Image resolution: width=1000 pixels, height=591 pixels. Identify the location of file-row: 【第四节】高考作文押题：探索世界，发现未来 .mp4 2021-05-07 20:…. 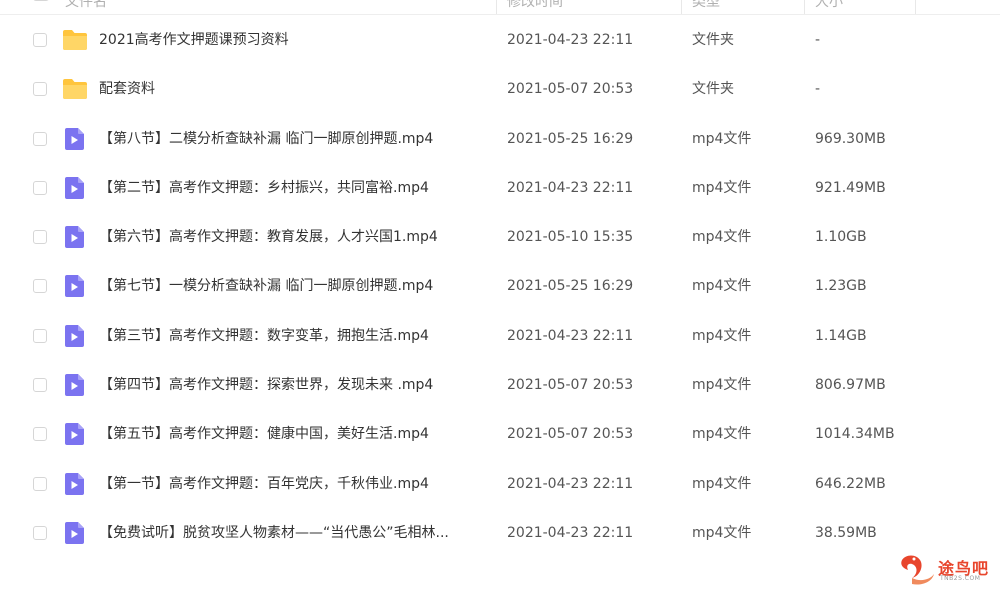
(500, 385).